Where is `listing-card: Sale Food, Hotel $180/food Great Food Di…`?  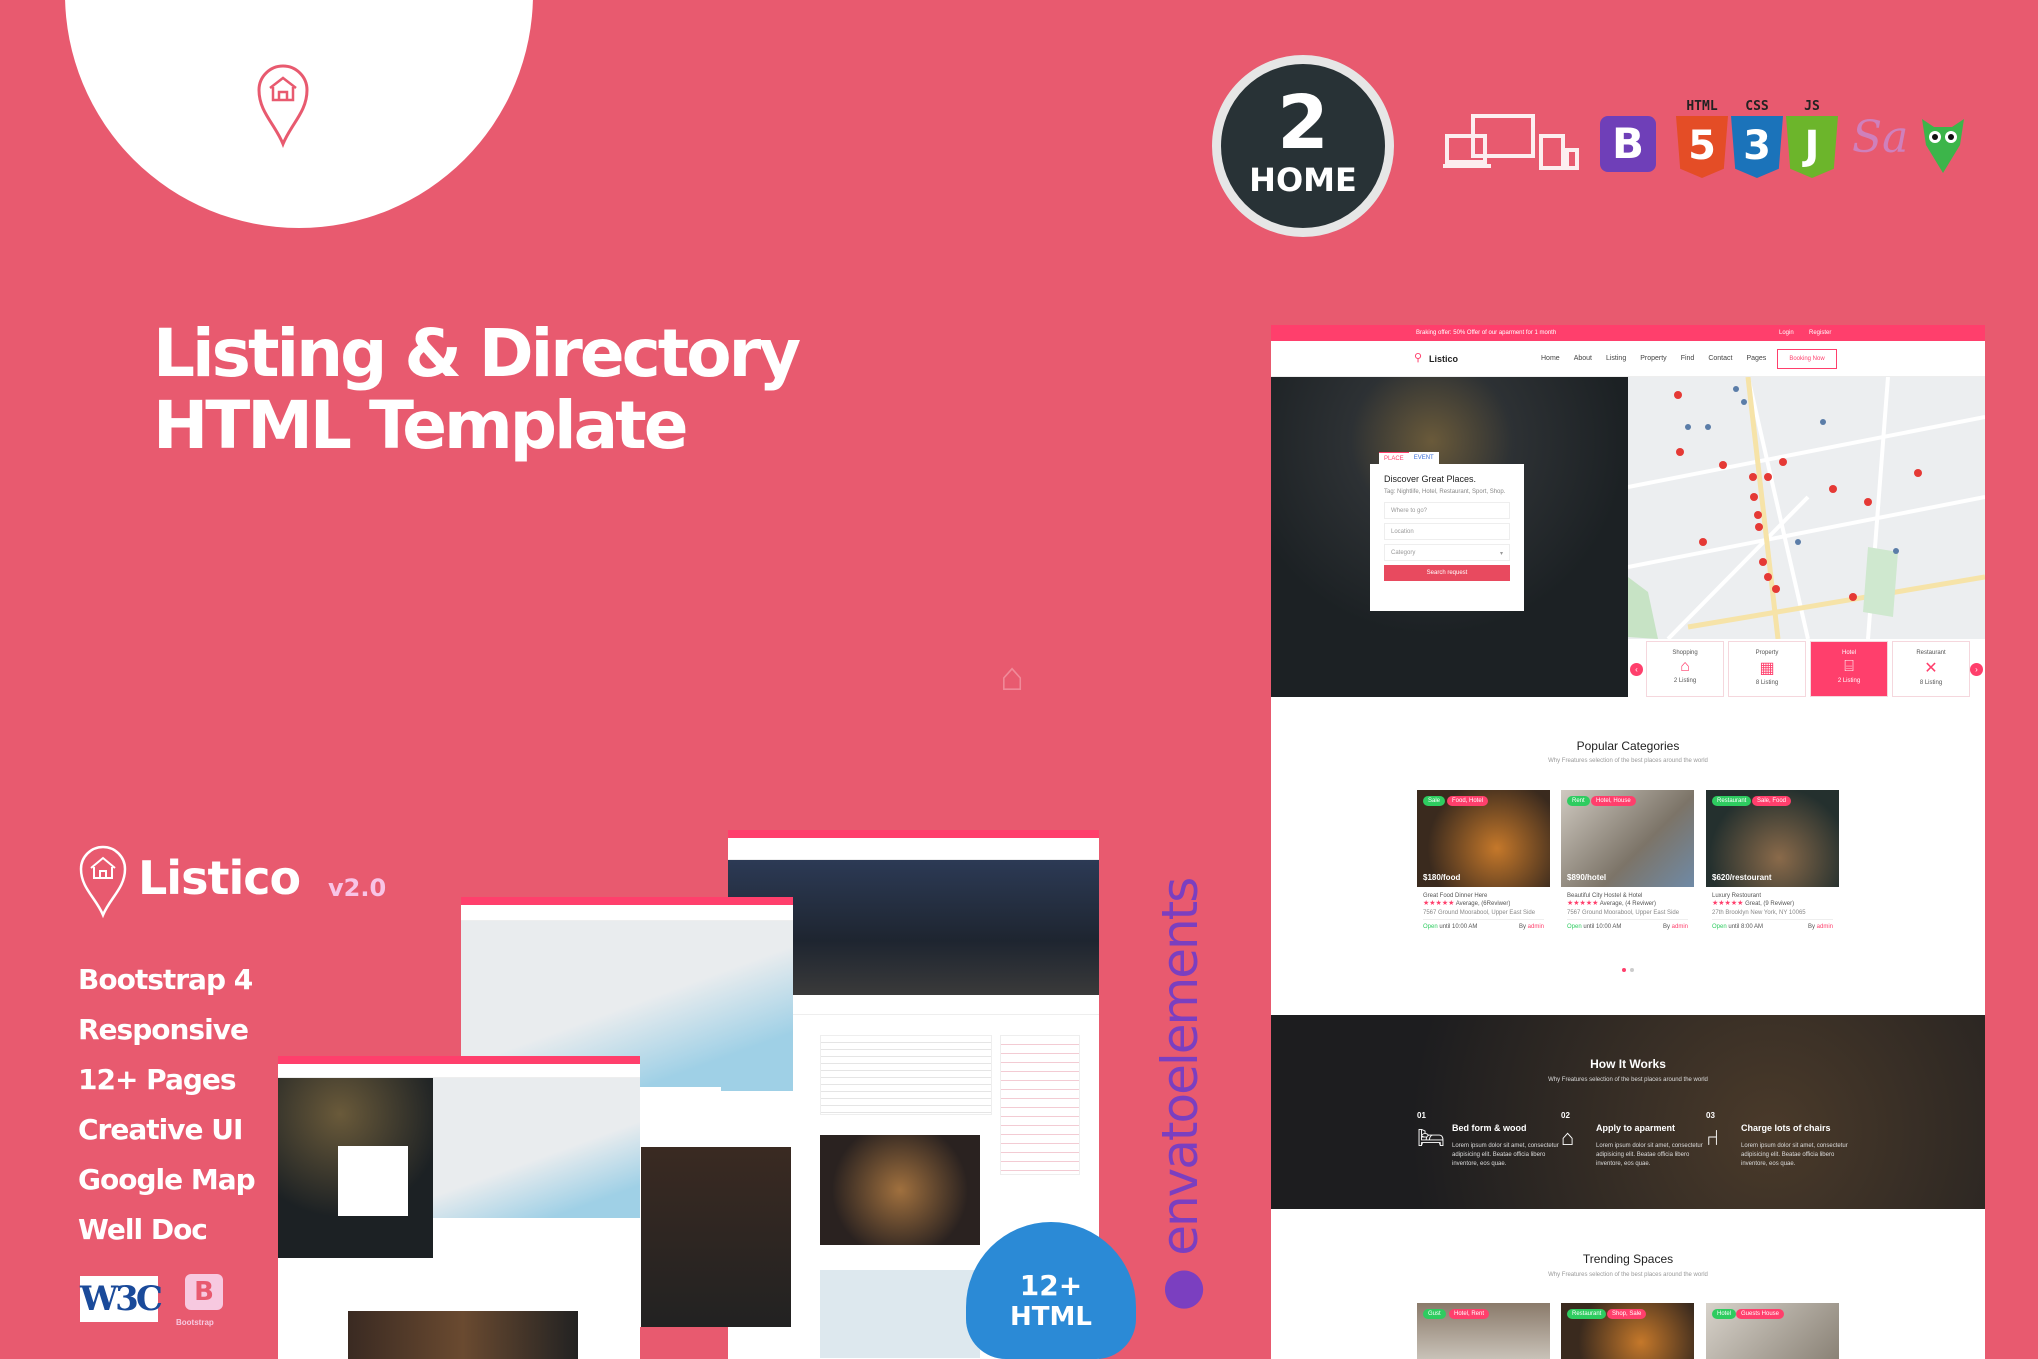 listing-card: Sale Food, Hotel $180/food Great Food Di… is located at coordinates (1483, 875).